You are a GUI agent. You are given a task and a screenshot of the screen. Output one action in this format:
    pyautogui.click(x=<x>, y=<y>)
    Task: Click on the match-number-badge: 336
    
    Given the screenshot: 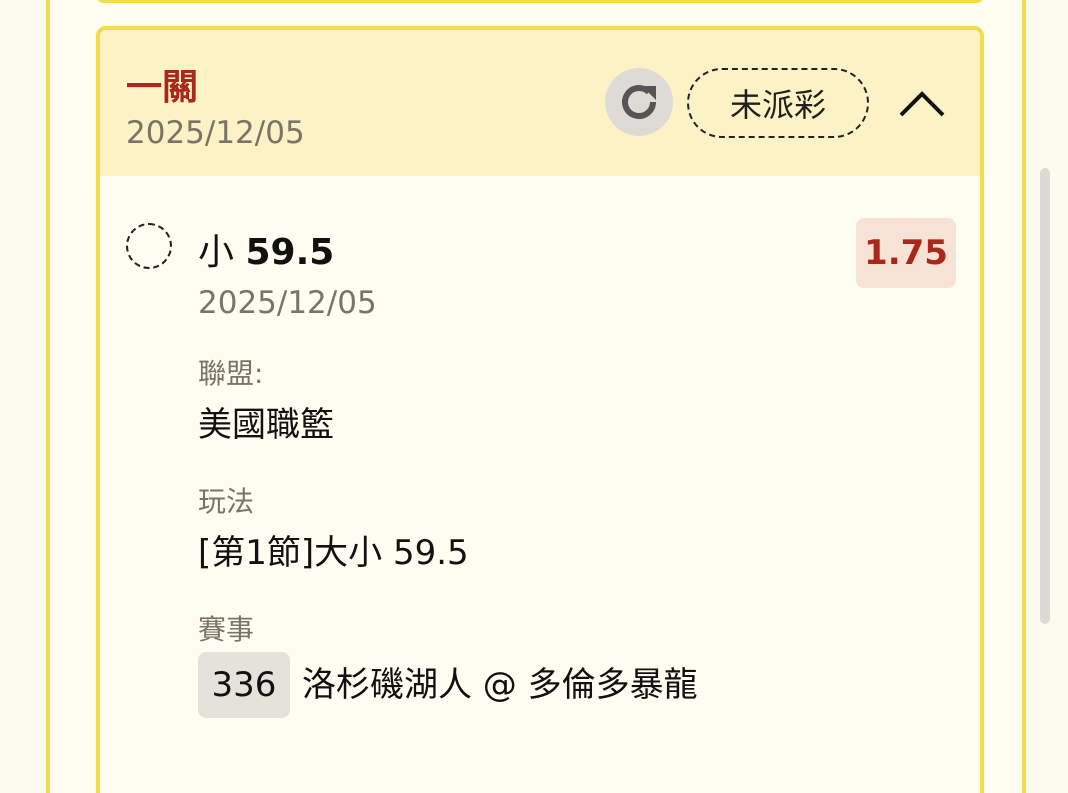 What is the action you would take?
    pyautogui.click(x=244, y=685)
    